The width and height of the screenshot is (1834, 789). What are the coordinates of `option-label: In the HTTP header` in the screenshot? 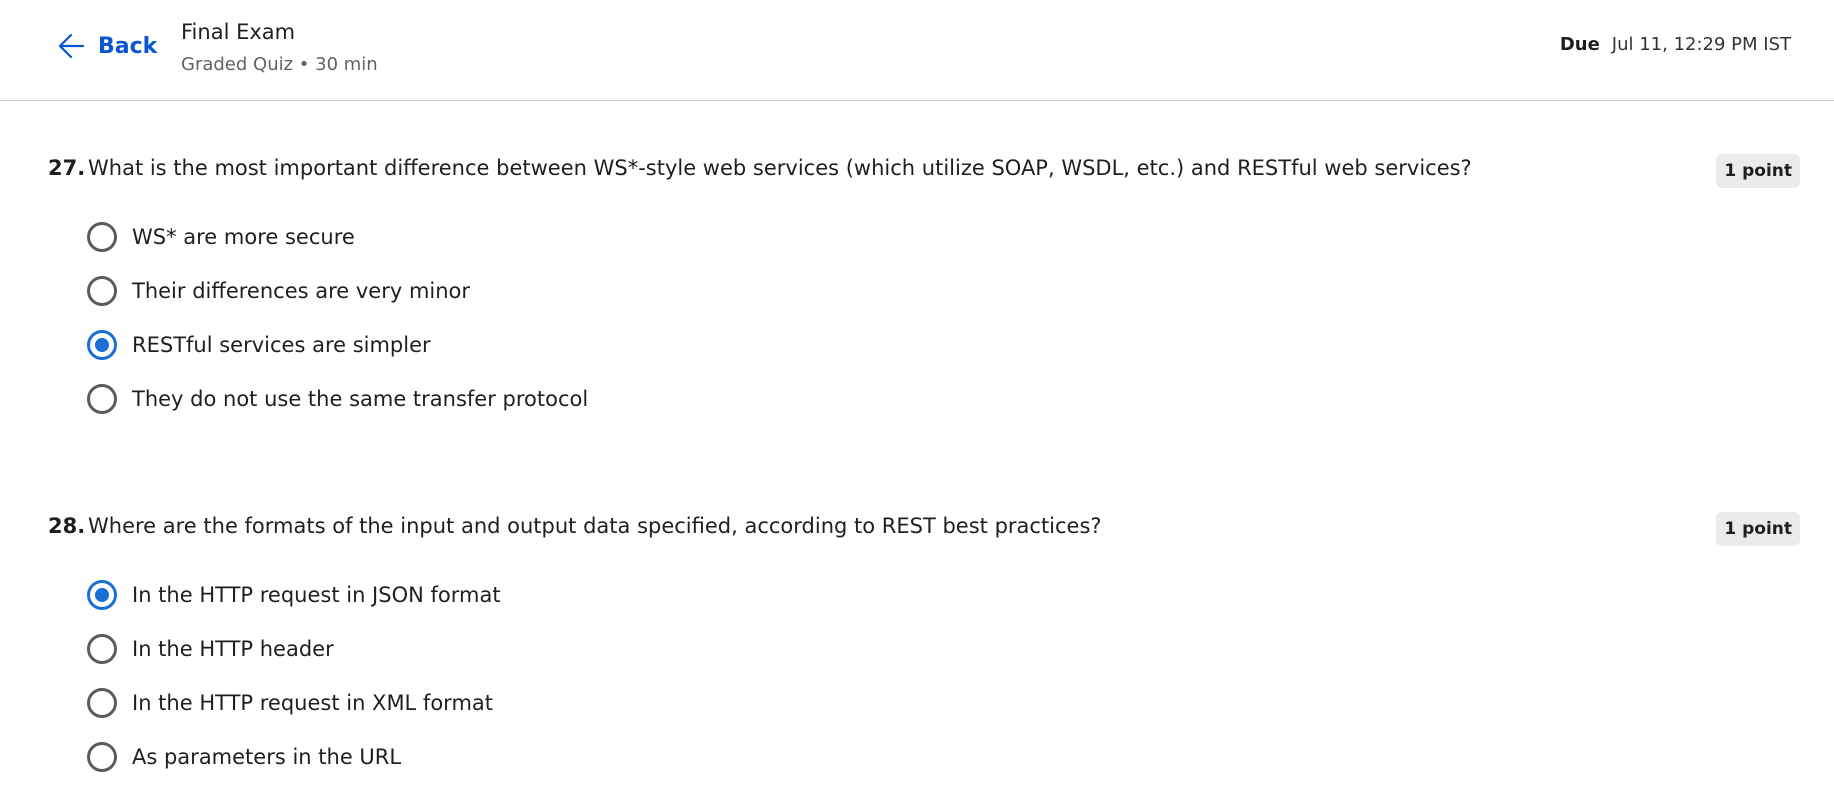 It's located at (233, 649).